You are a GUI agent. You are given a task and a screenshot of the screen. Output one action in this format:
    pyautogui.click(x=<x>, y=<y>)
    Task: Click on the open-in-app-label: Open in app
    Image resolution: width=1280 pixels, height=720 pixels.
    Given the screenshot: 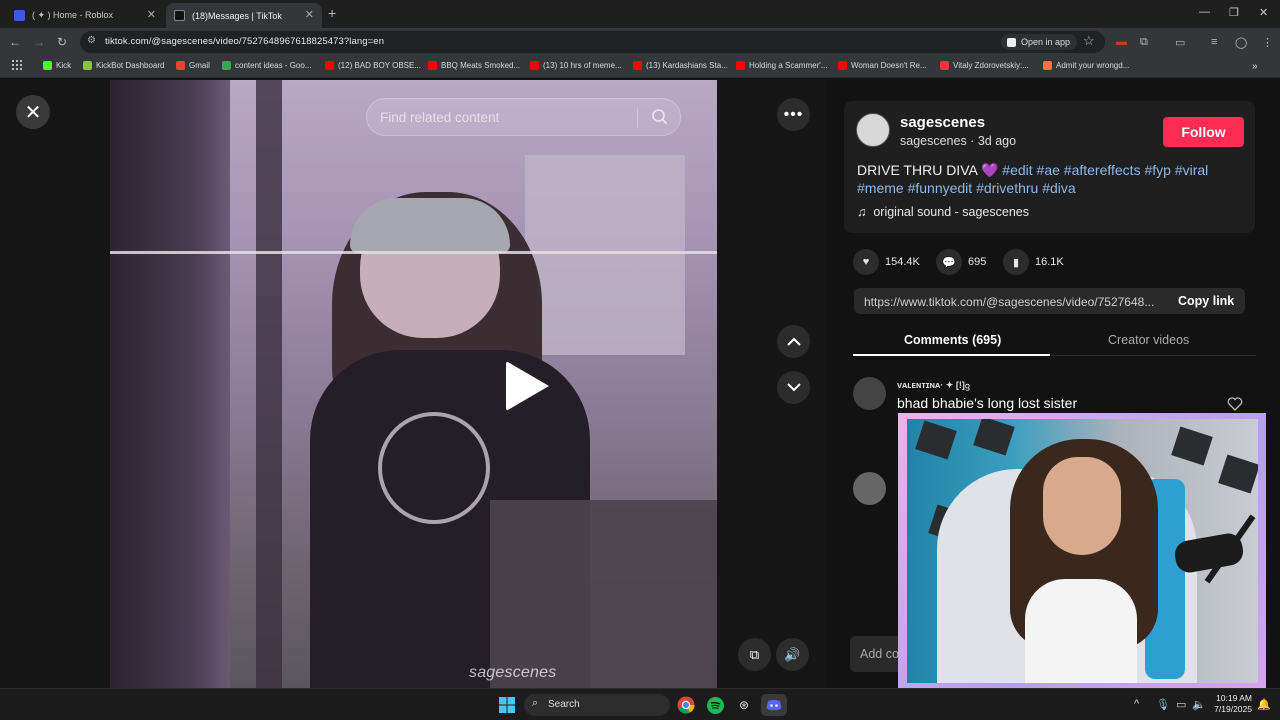 What is the action you would take?
    pyautogui.click(x=1046, y=42)
    